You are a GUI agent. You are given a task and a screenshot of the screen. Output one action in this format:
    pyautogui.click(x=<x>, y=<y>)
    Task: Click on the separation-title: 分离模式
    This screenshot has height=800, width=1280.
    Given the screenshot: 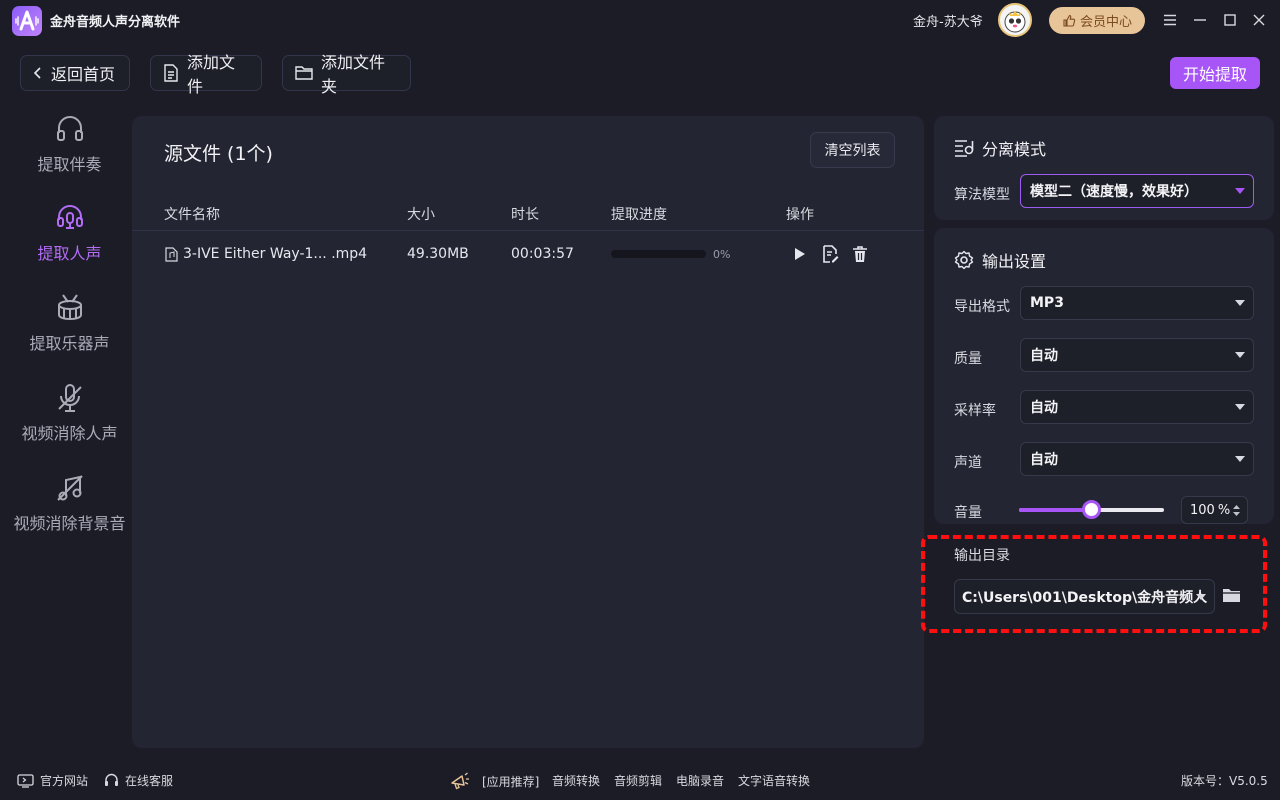 What is the action you would take?
    pyautogui.click(x=1000, y=148)
    